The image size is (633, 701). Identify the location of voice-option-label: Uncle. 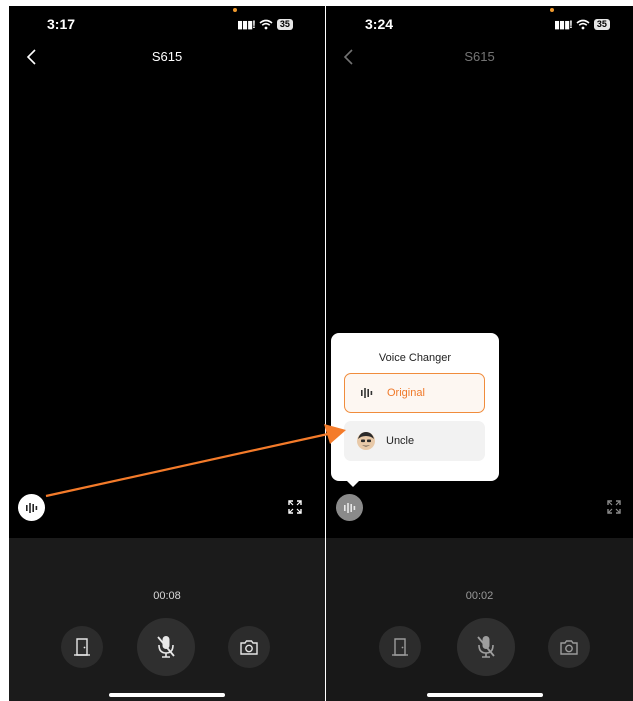
(400, 441).